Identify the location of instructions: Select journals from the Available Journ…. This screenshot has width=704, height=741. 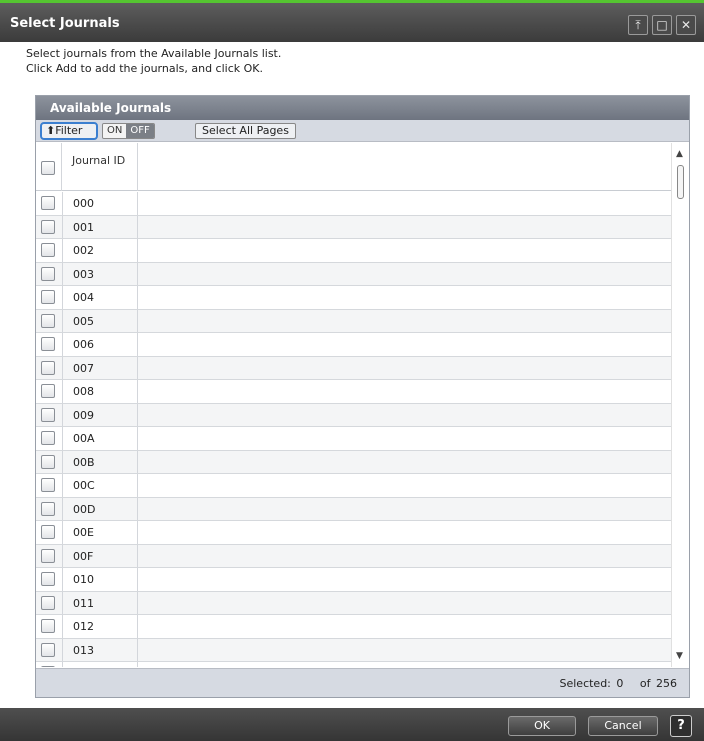
(153, 61).